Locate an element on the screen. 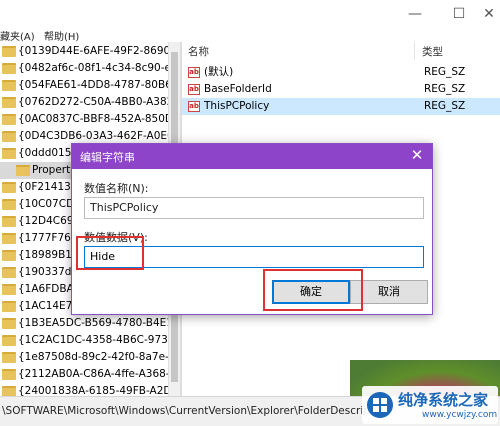 This screenshot has width=500, height=426. value-name: ThisPCPolicy is located at coordinates (237, 106).